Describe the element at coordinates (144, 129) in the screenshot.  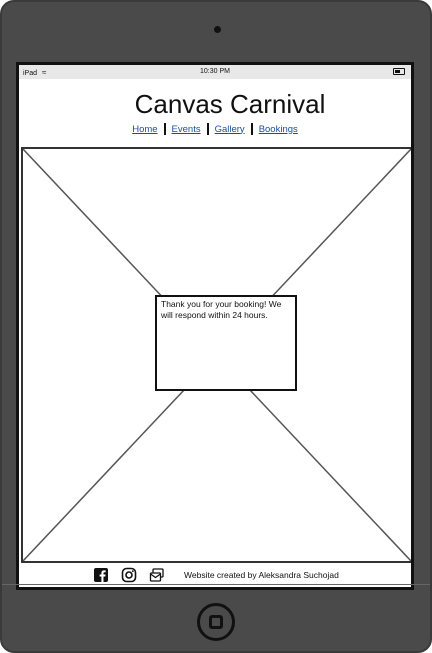
I see `nav-home: Home` at that location.